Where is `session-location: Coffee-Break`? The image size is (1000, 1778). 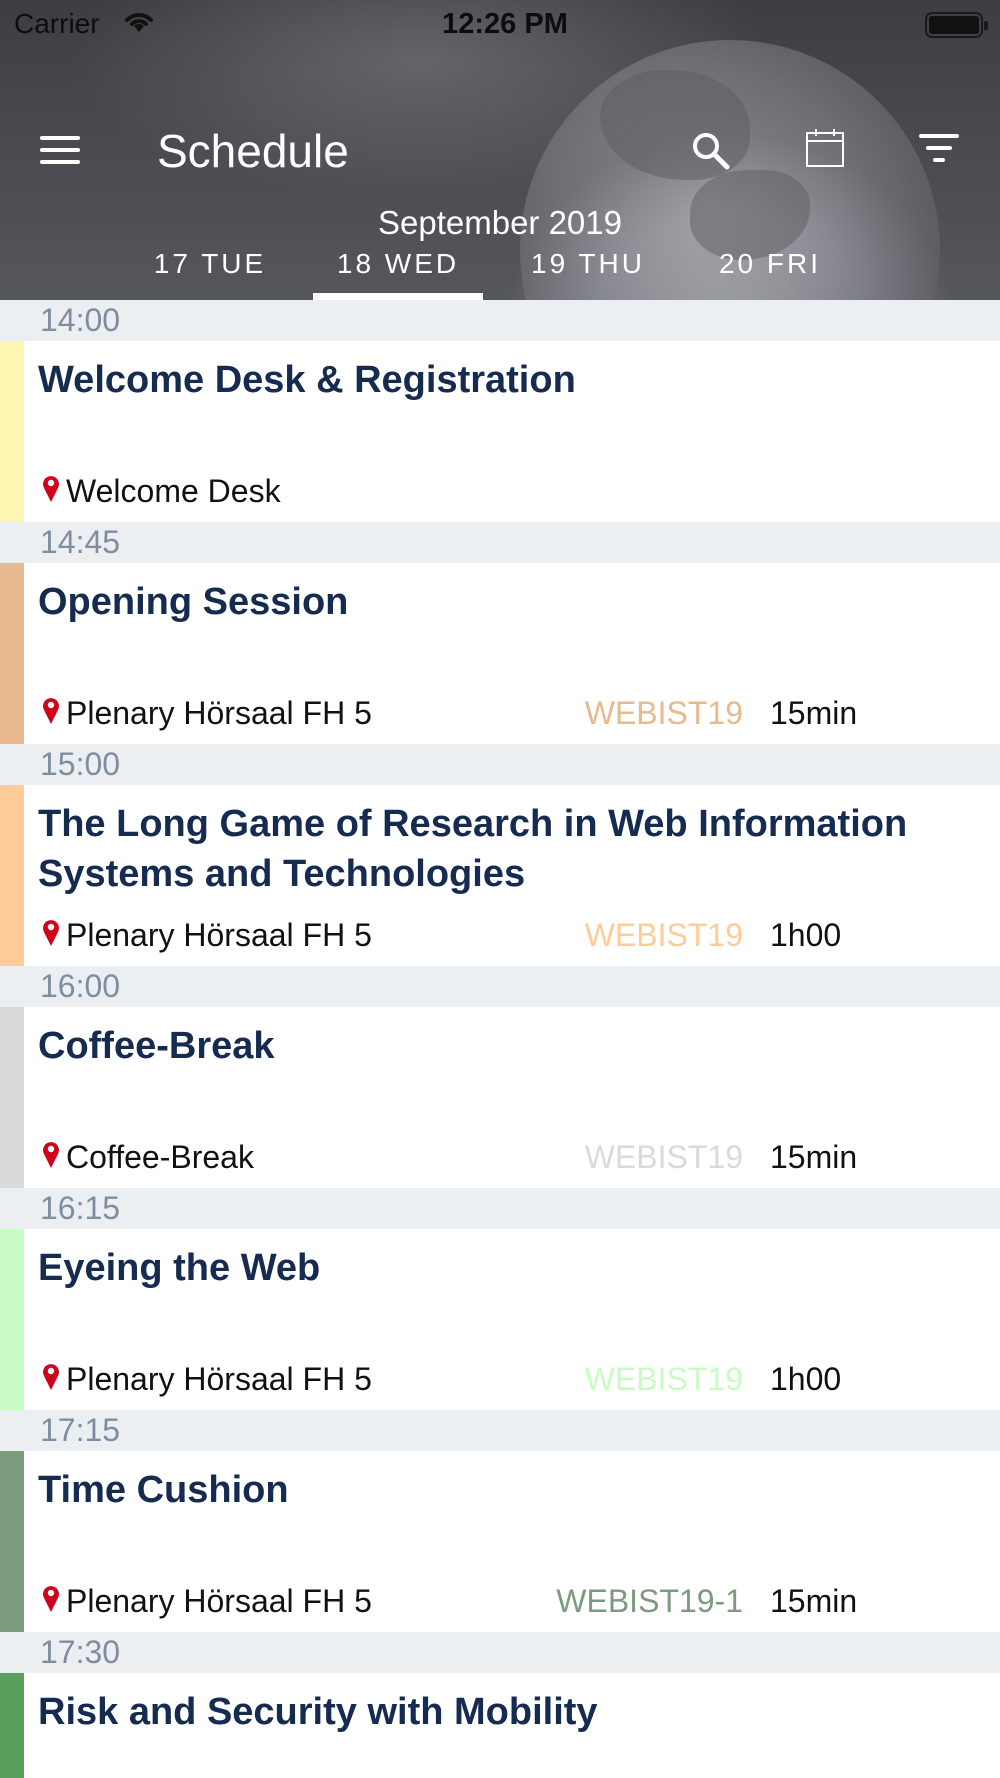
session-location: Coffee-Break is located at coordinates (160, 1157).